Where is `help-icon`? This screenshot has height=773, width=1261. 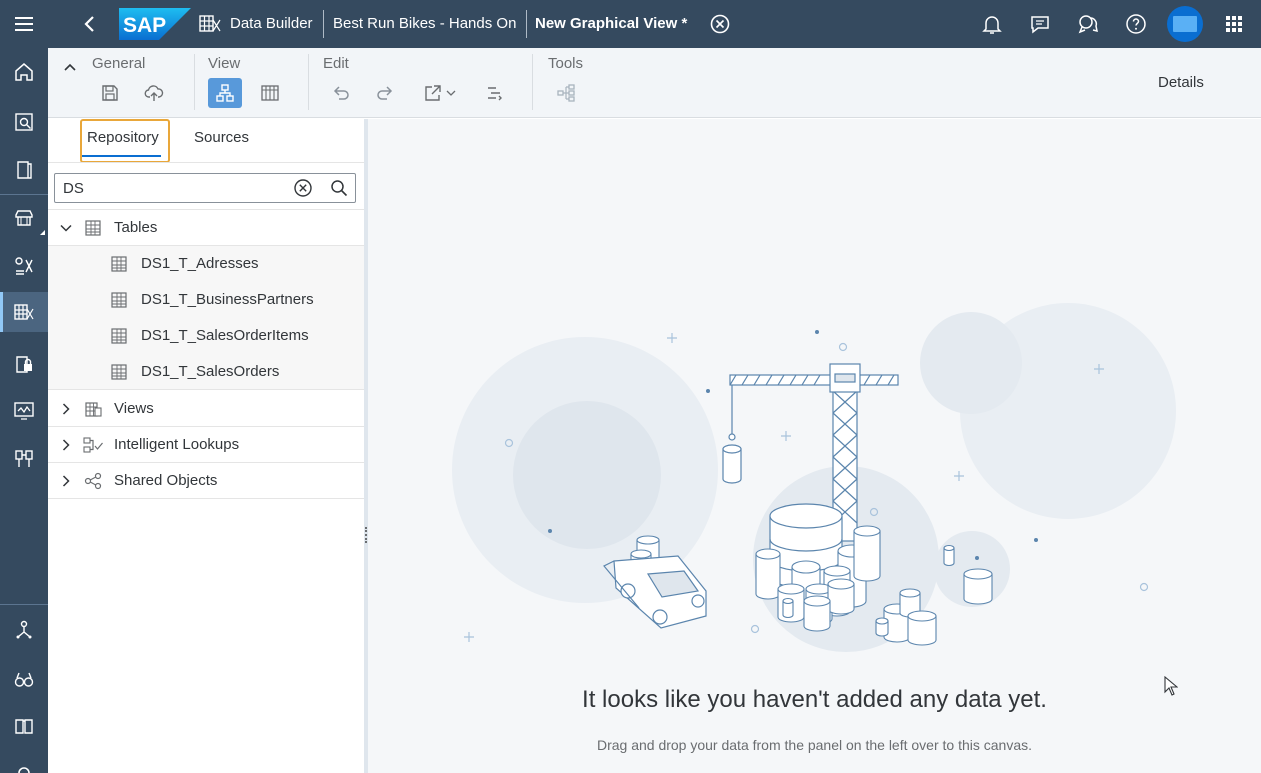
help-icon is located at coordinates (1136, 24).